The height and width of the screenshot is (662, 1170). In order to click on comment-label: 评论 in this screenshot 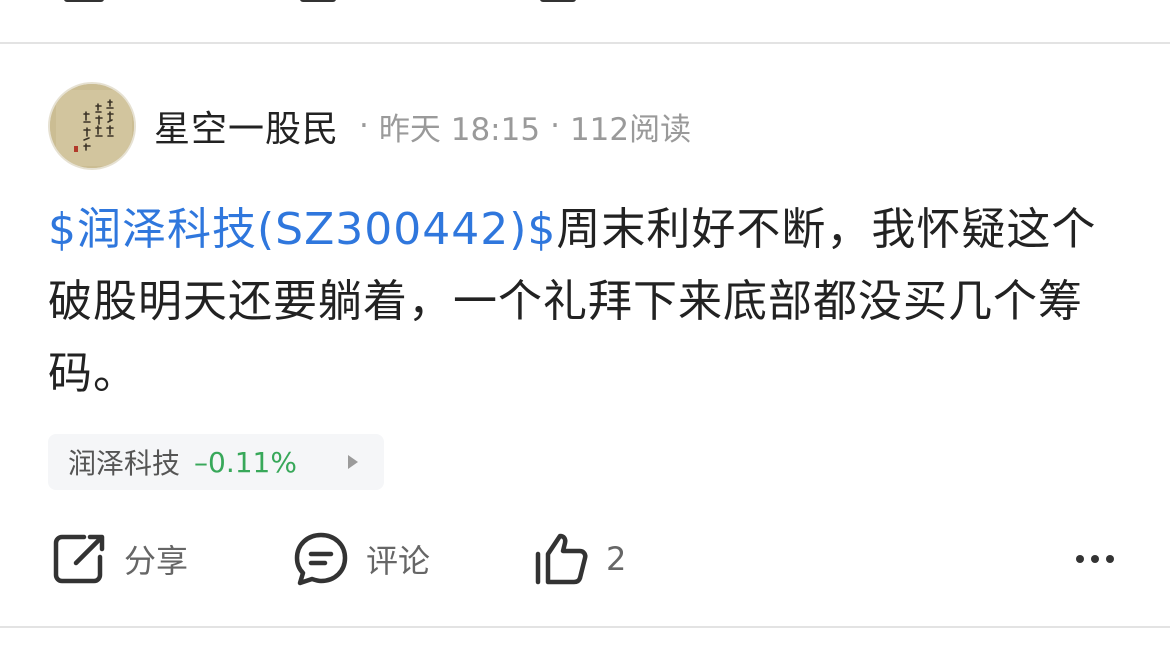, I will do `click(398, 561)`.